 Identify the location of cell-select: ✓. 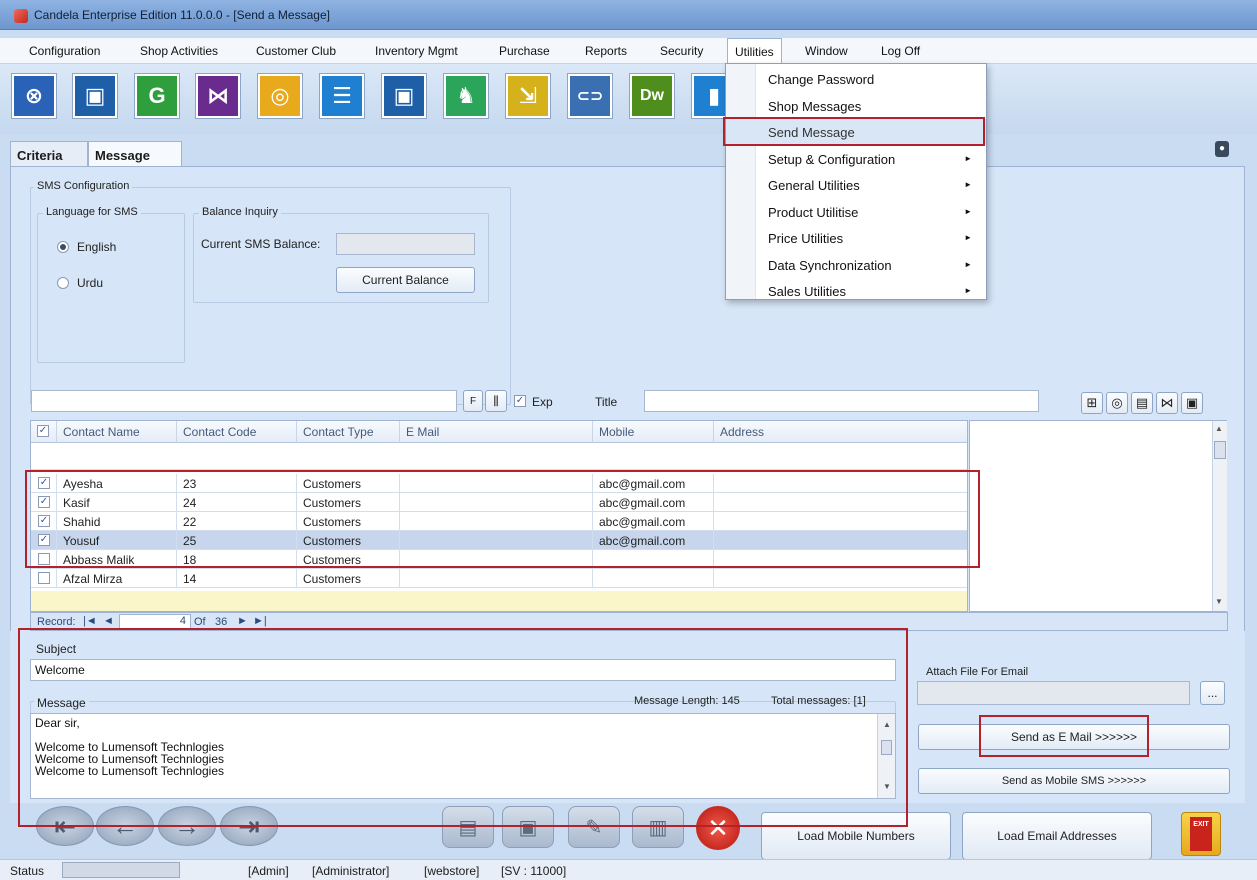
(44, 540).